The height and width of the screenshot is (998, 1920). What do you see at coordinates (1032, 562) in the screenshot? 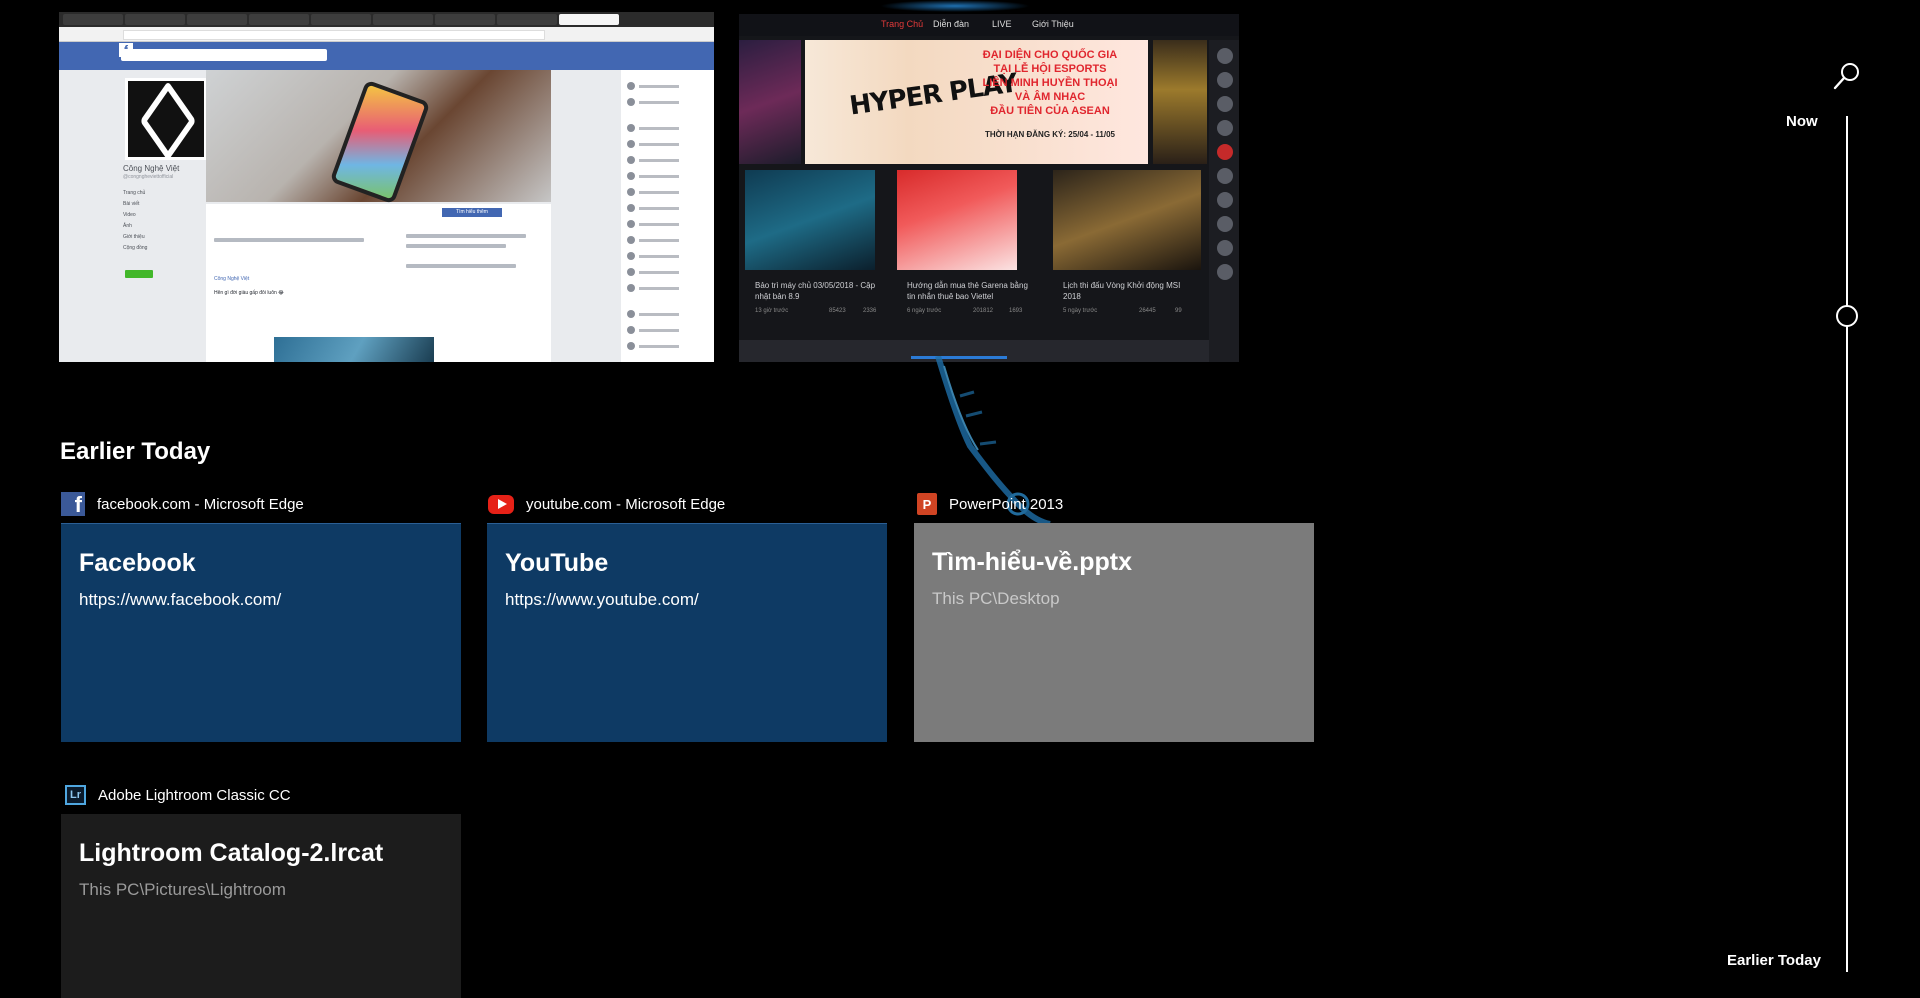
I see `activity-title: Tìm-hiểu-về.pptx` at bounding box center [1032, 562].